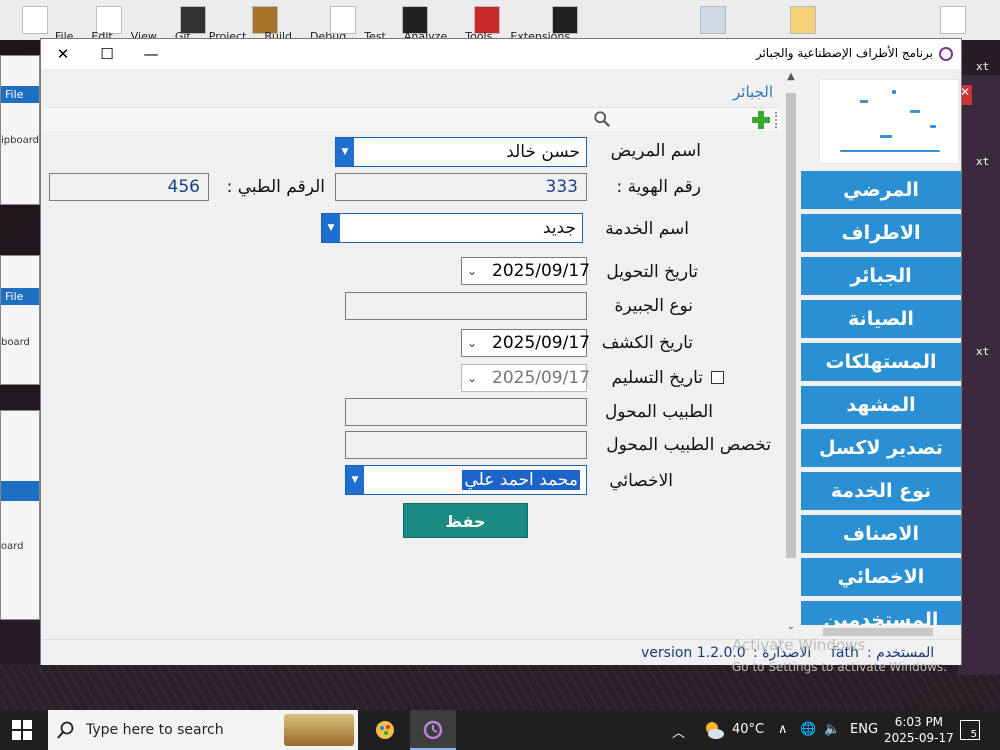 This screenshot has height=750, width=1000. Describe the element at coordinates (461, 152) in the screenshot. I see `patient-name-select: حسن خالد ▼` at that location.